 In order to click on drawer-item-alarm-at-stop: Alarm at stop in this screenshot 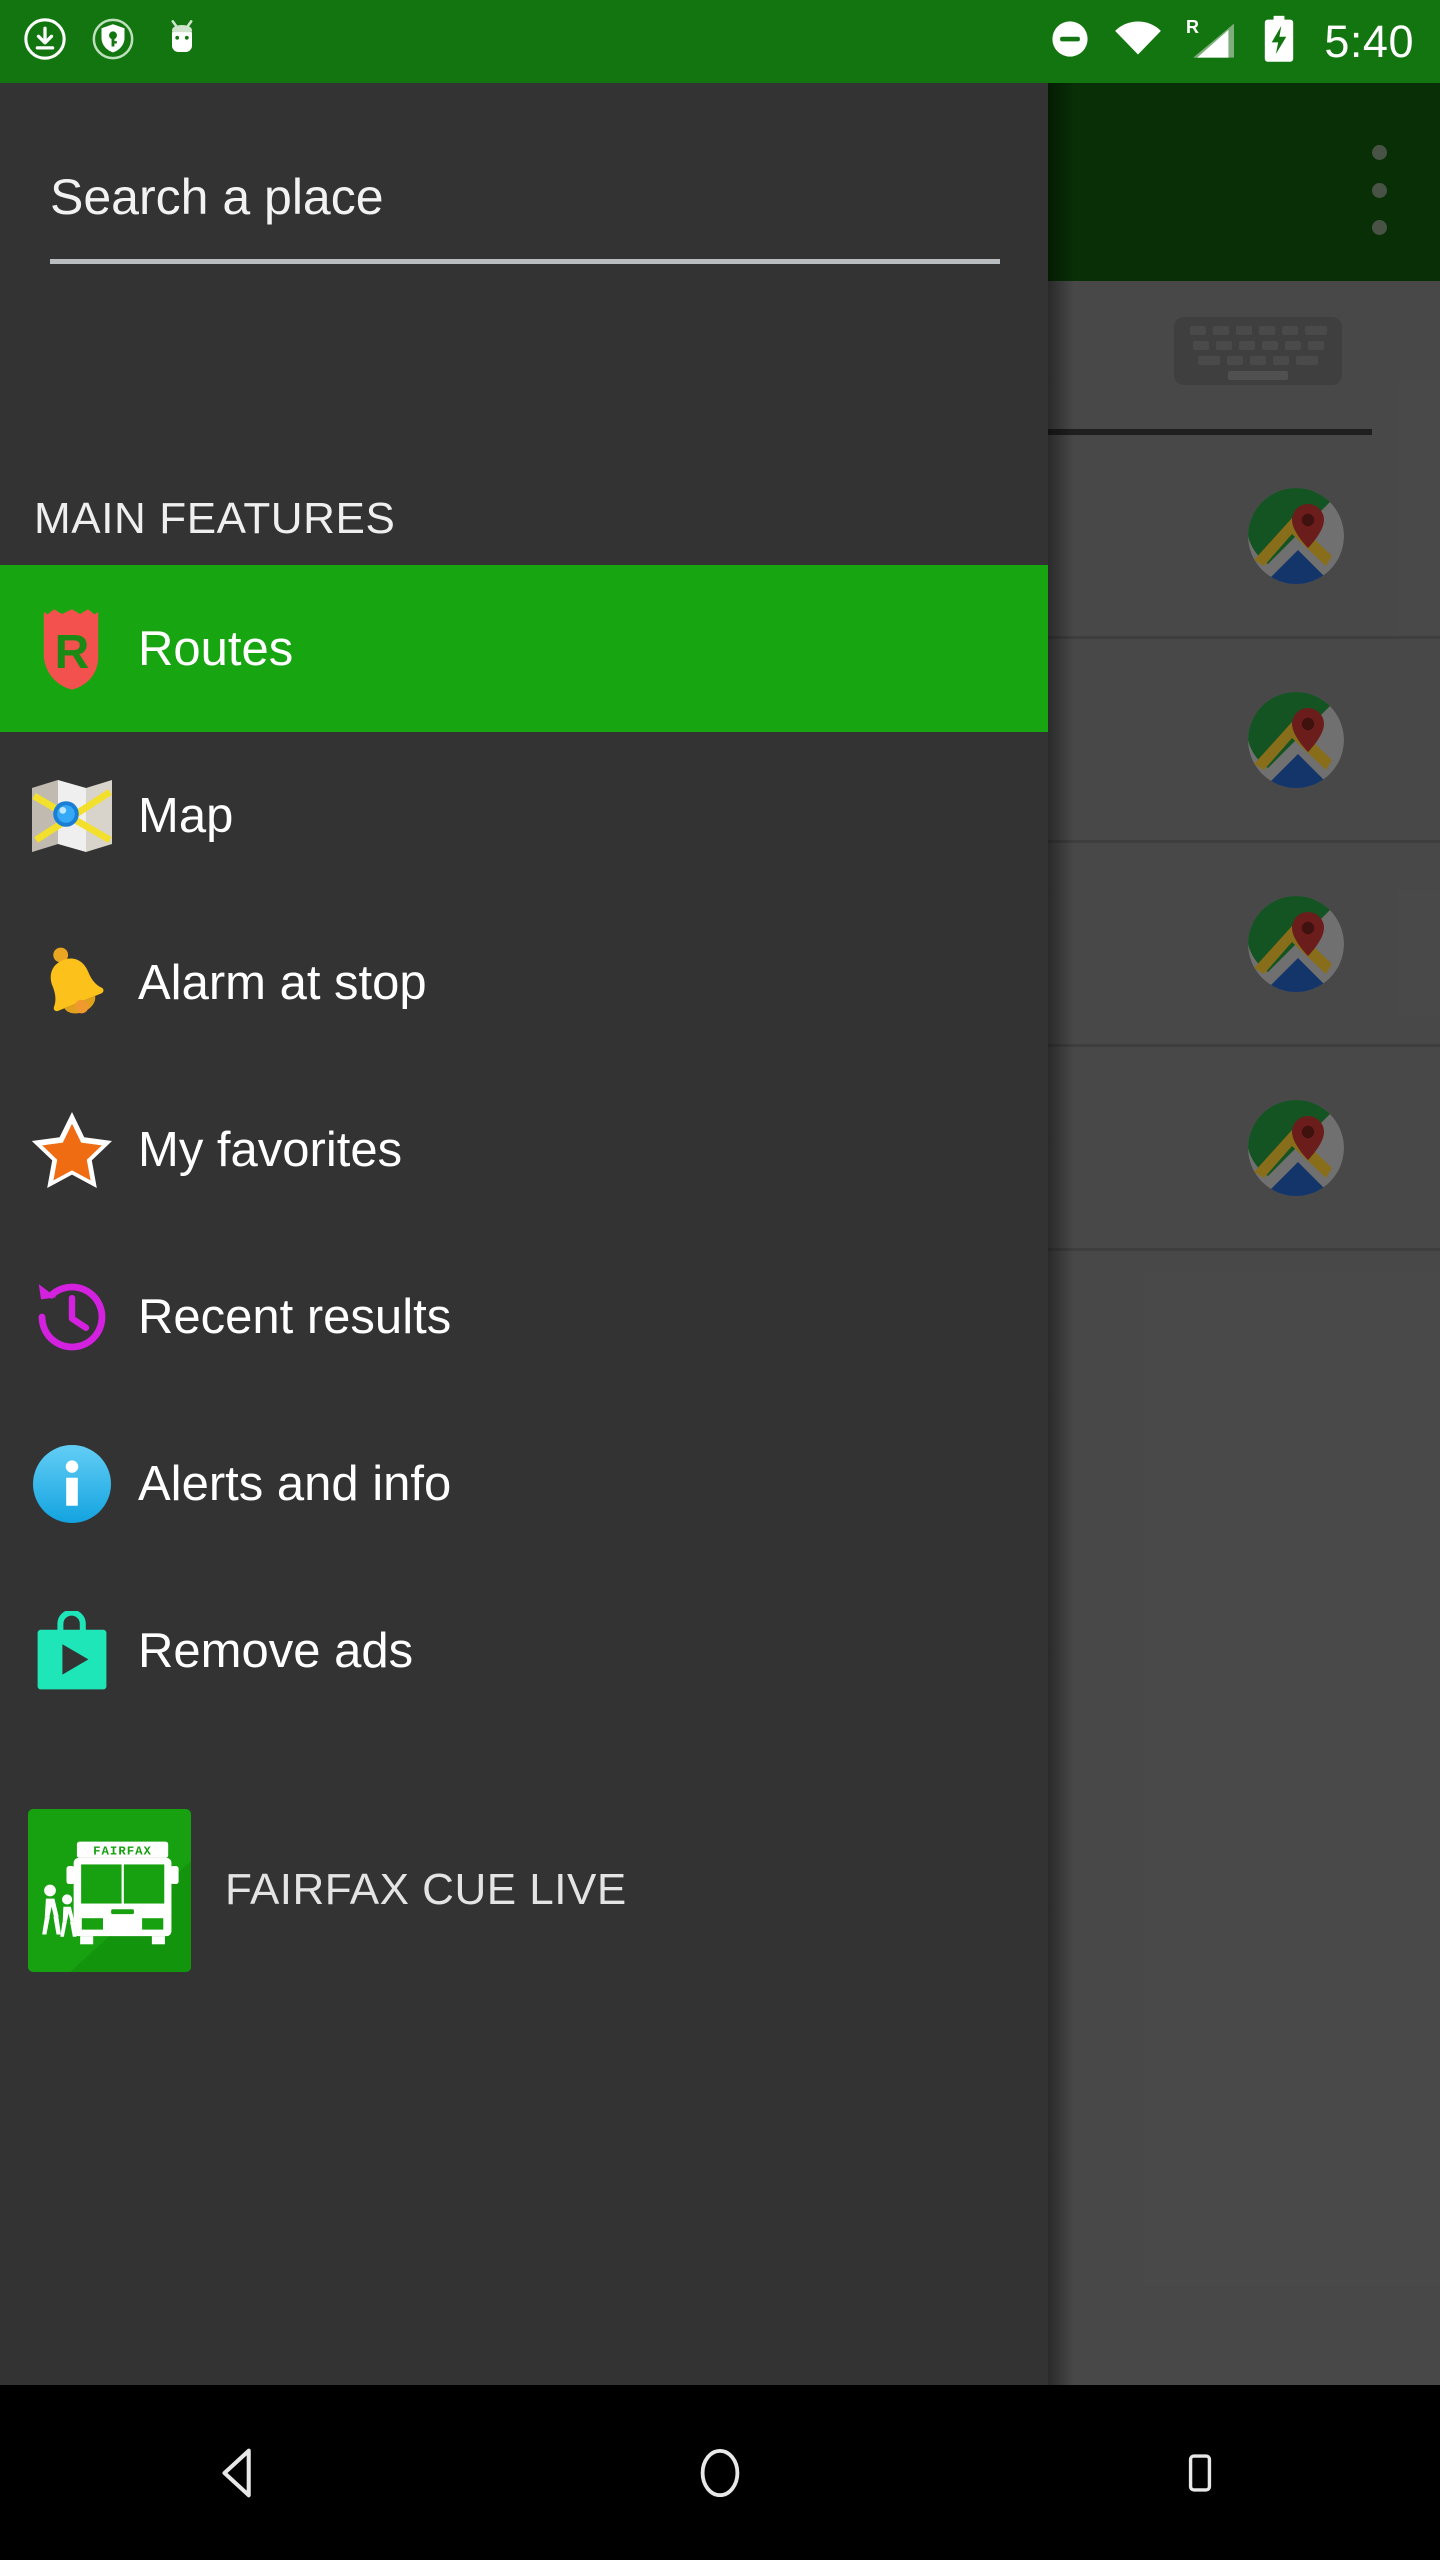, I will do `click(524, 982)`.